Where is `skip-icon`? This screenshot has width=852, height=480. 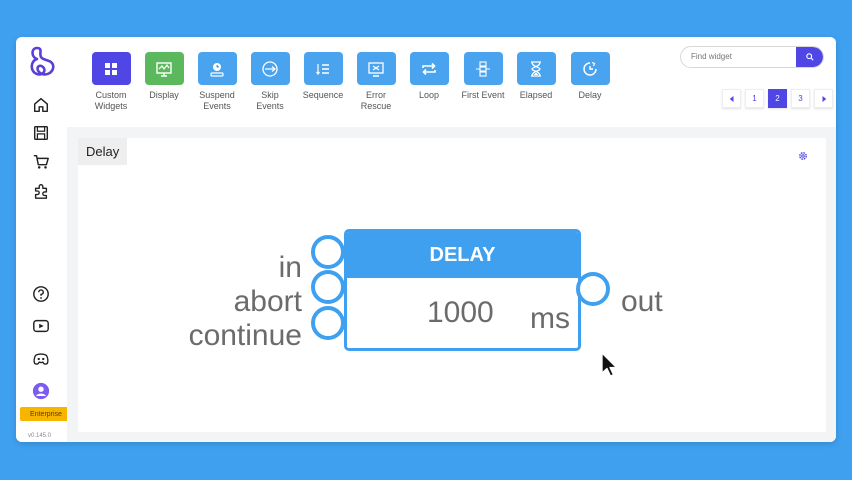 skip-icon is located at coordinates (270, 68).